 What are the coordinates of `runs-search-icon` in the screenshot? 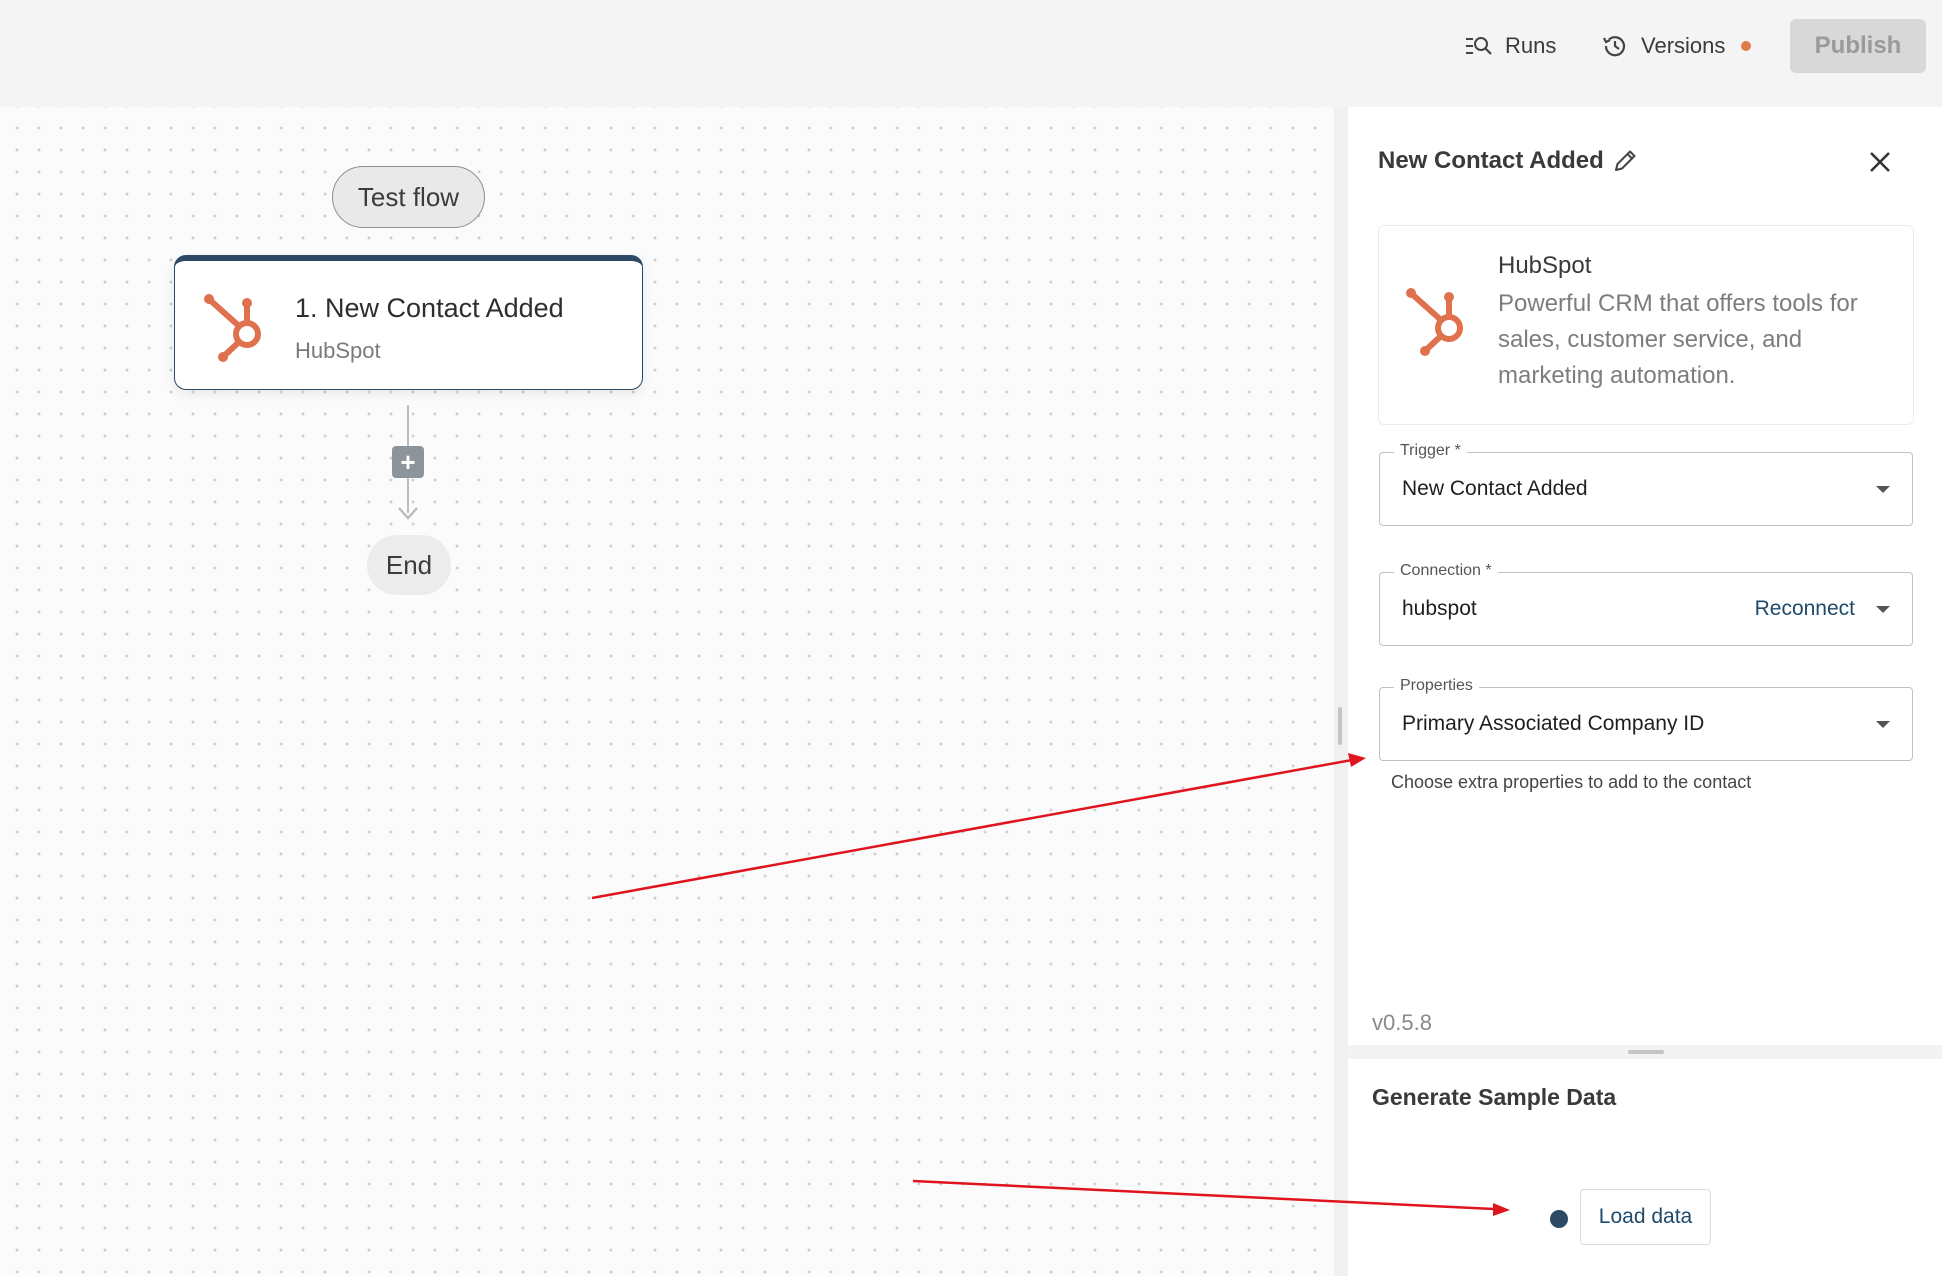 It's located at (1479, 46).